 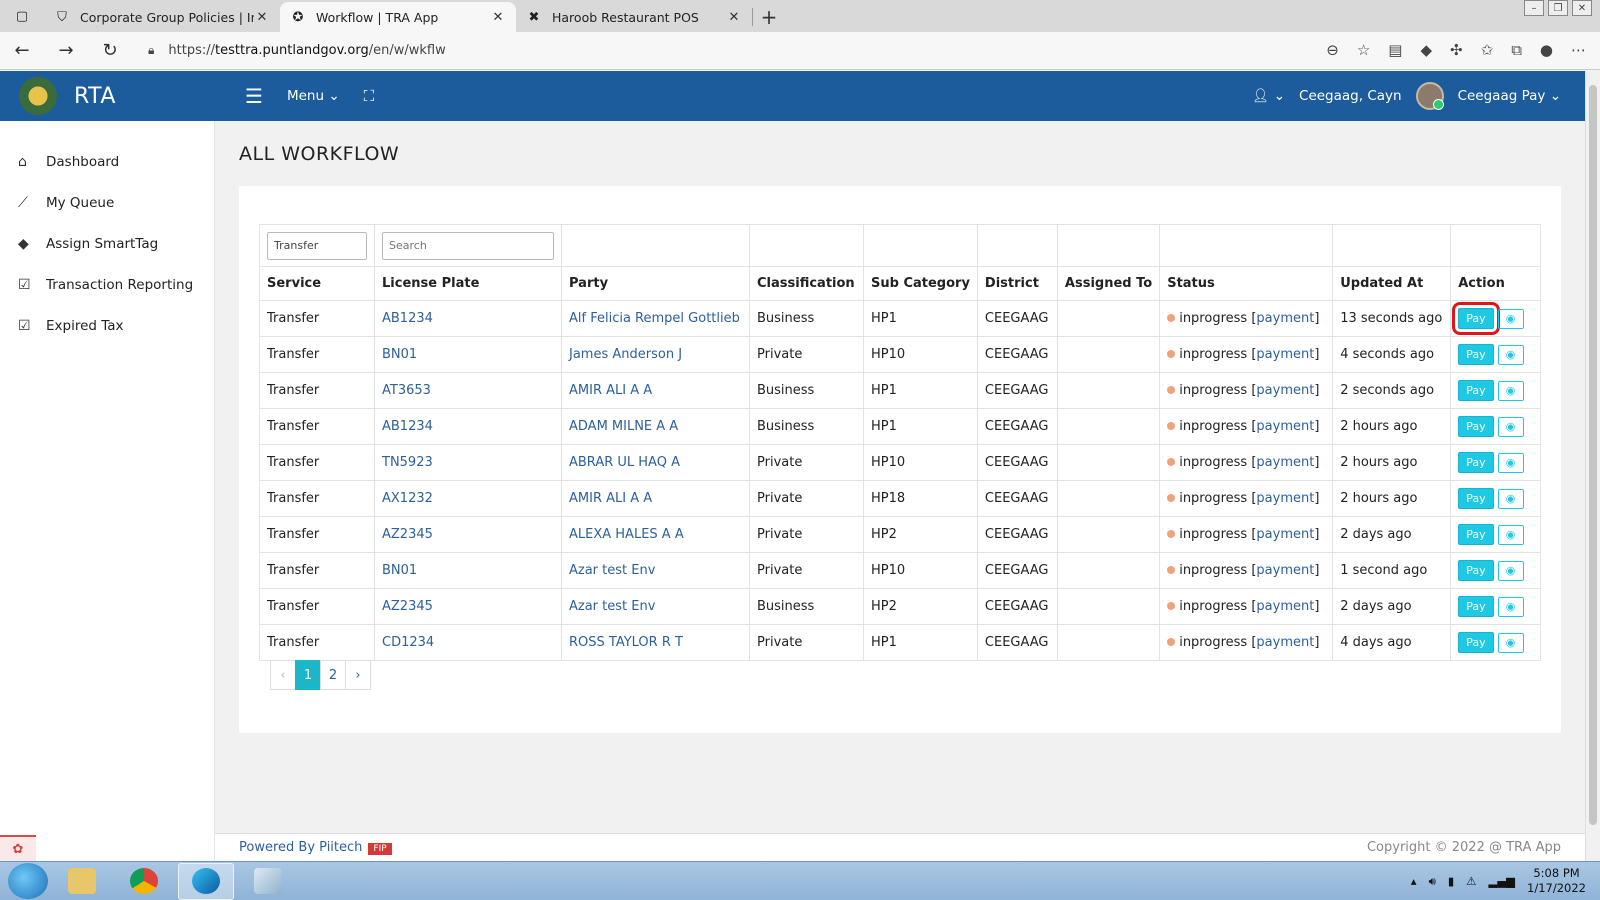 What do you see at coordinates (317, 245) in the screenshot?
I see `service-filter-input` at bounding box center [317, 245].